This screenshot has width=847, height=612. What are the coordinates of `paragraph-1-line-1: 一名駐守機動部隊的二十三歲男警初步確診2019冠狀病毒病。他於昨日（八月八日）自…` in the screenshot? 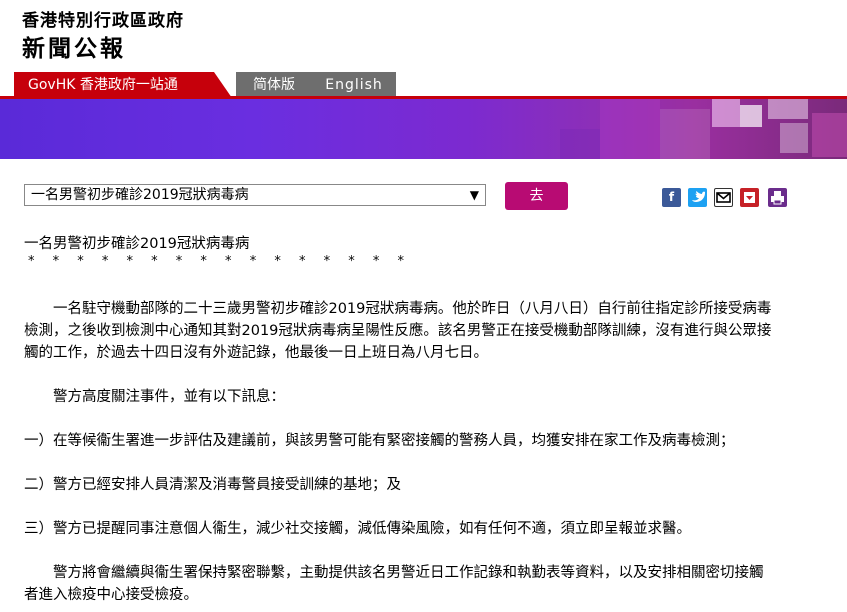 It's located at (398, 309).